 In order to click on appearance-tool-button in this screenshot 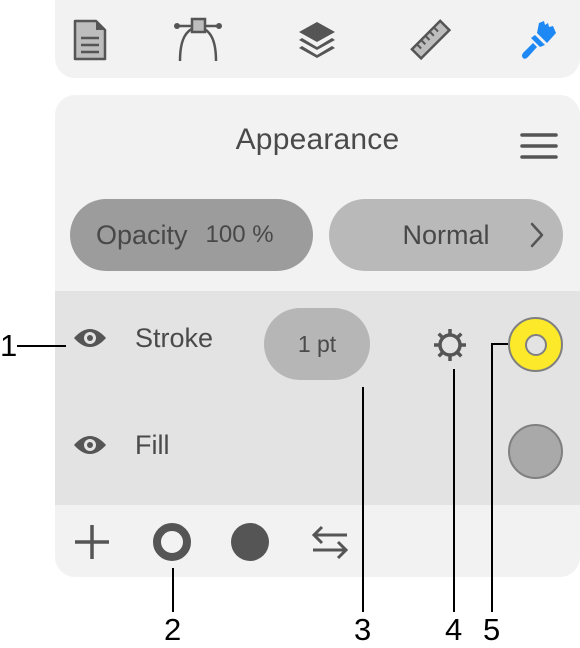, I will do `click(538, 40)`.